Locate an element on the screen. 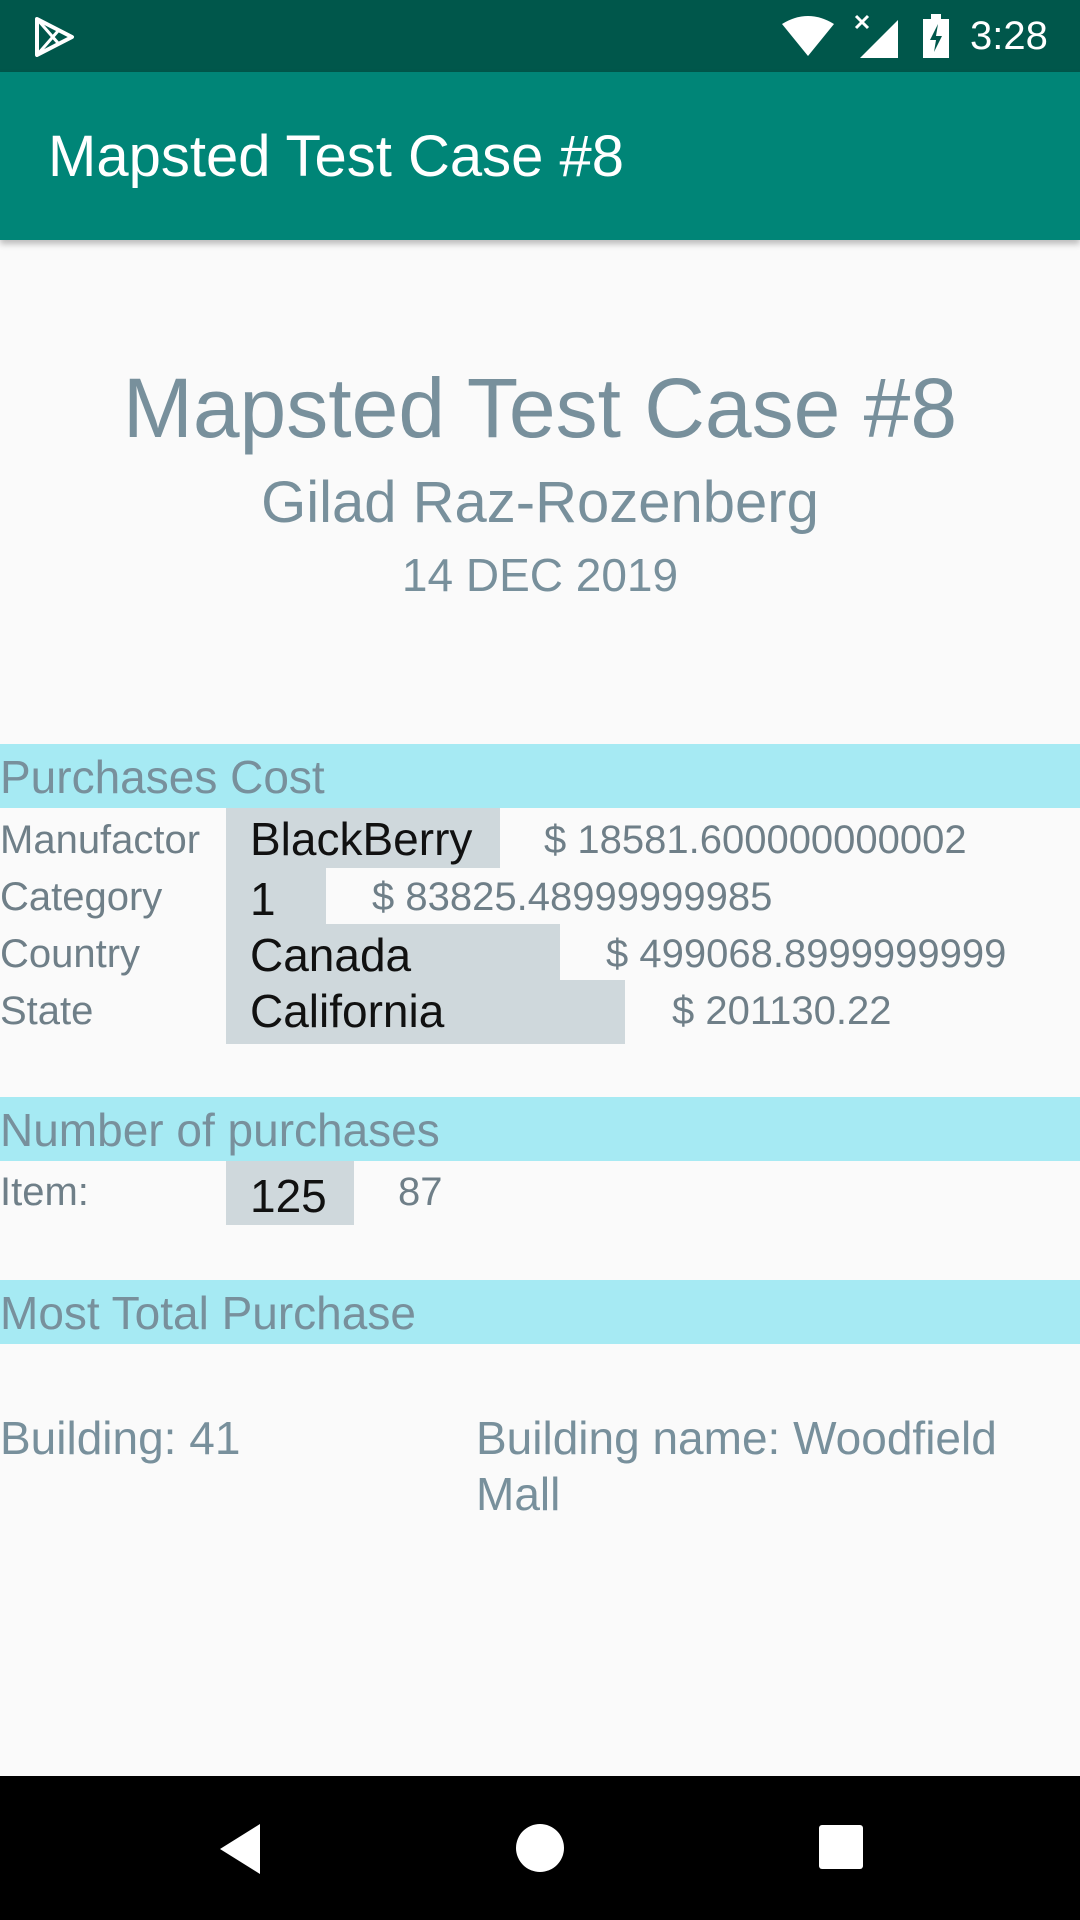 Image resolution: width=1080 pixels, height=1920 pixels. row-value: BlackBerry is located at coordinates (361, 839).